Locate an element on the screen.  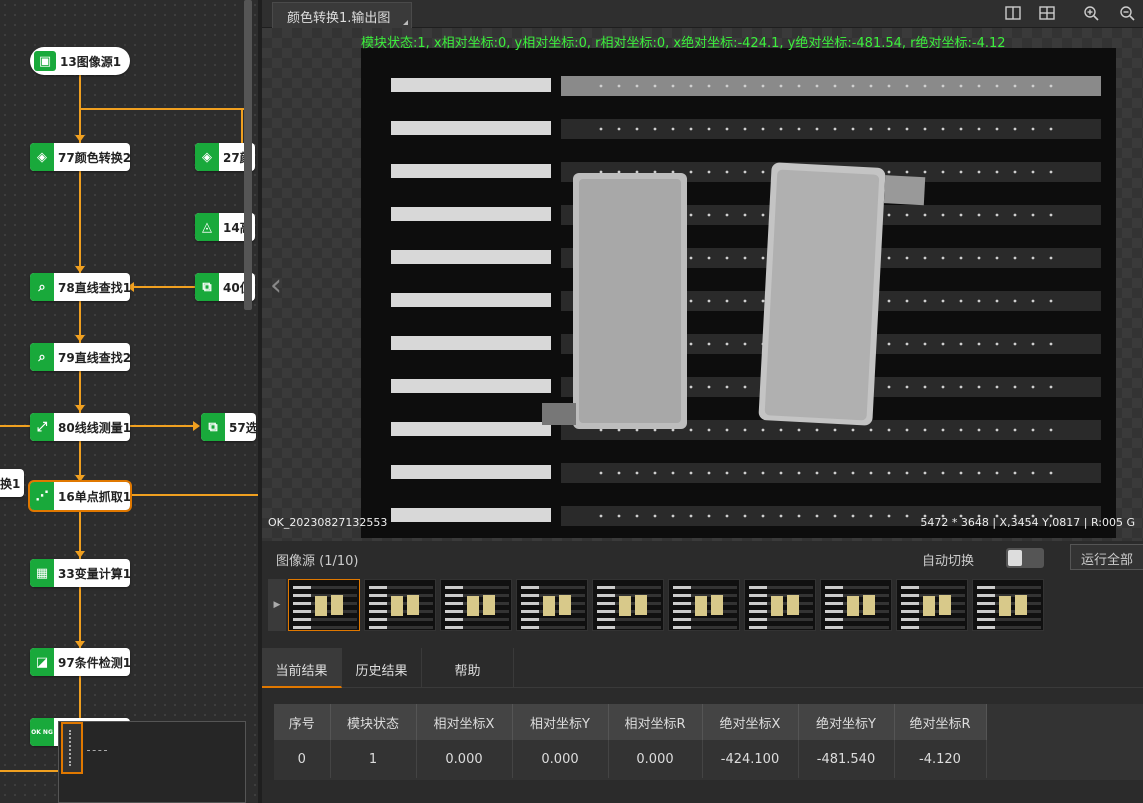
thumbnail-strip: ▶ is located at coordinates (702, 606).